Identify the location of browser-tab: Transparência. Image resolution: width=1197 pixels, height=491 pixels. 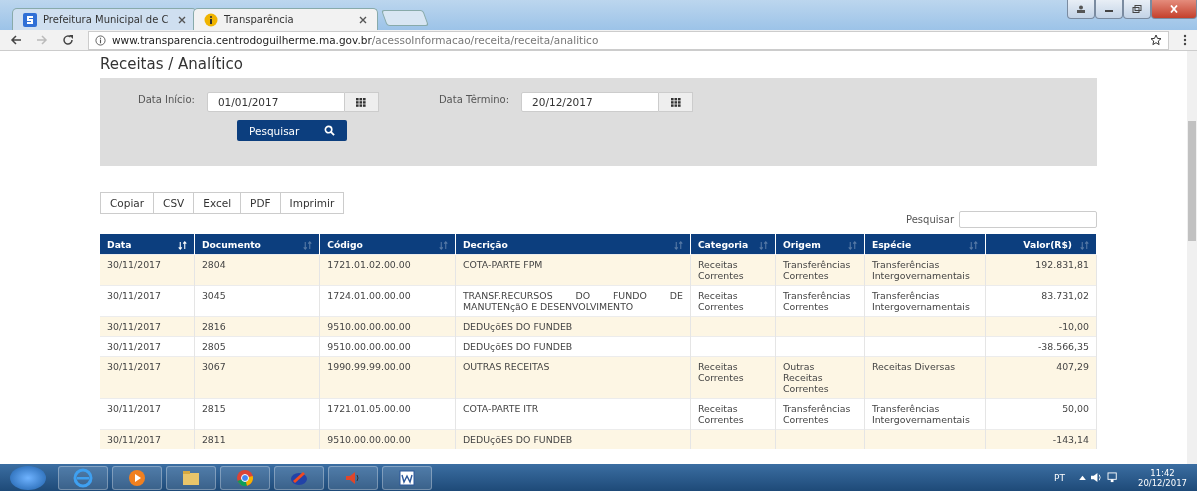
(285, 19).